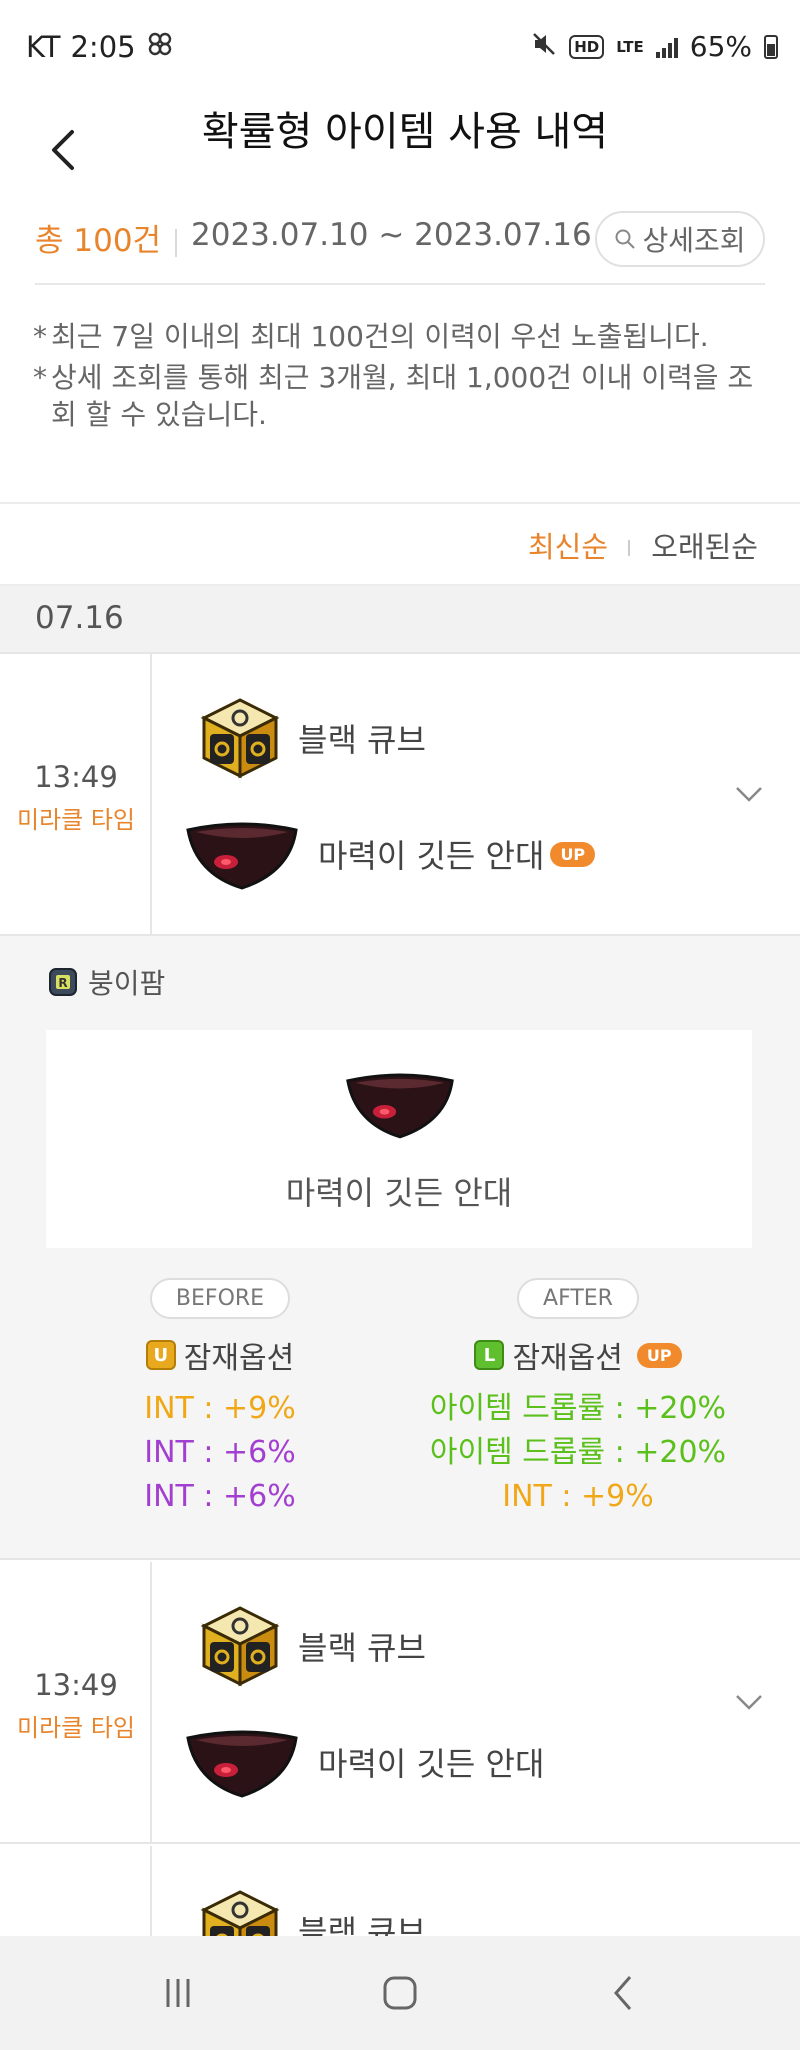 The height and width of the screenshot is (2050, 800). What do you see at coordinates (400, 50) in the screenshot?
I see `status-bar: KT 2:05 HD LTE 65%` at bounding box center [400, 50].